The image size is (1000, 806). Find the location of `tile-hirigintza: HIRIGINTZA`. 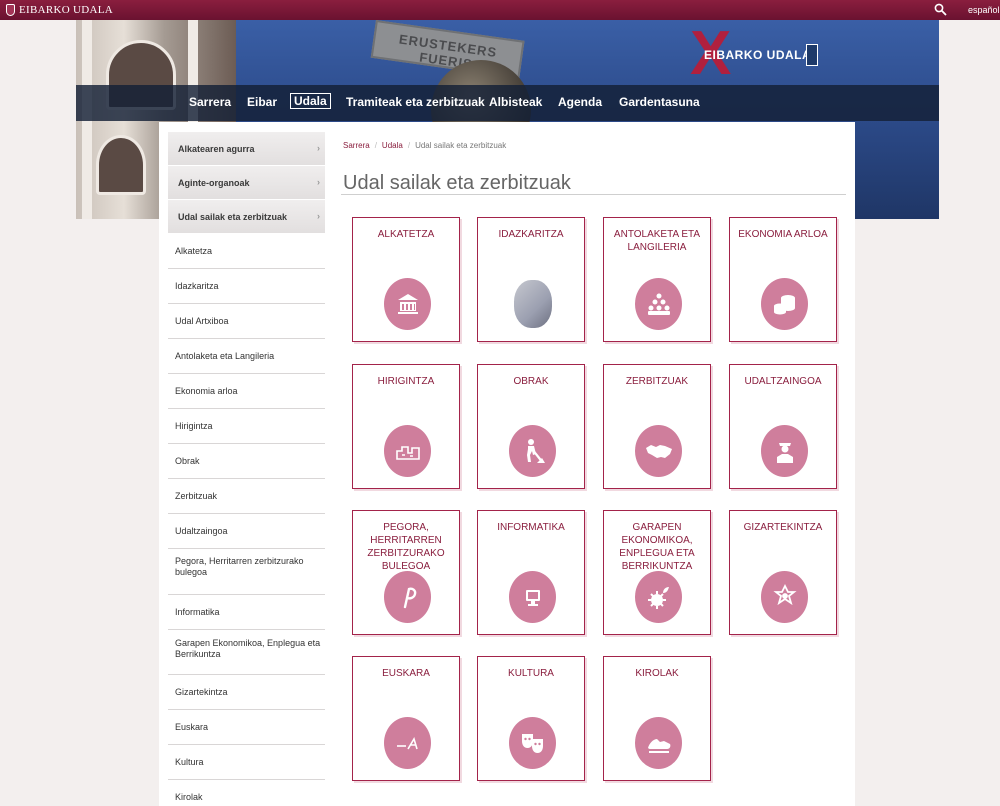

tile-hirigintza: HIRIGINTZA is located at coordinates (406, 426).